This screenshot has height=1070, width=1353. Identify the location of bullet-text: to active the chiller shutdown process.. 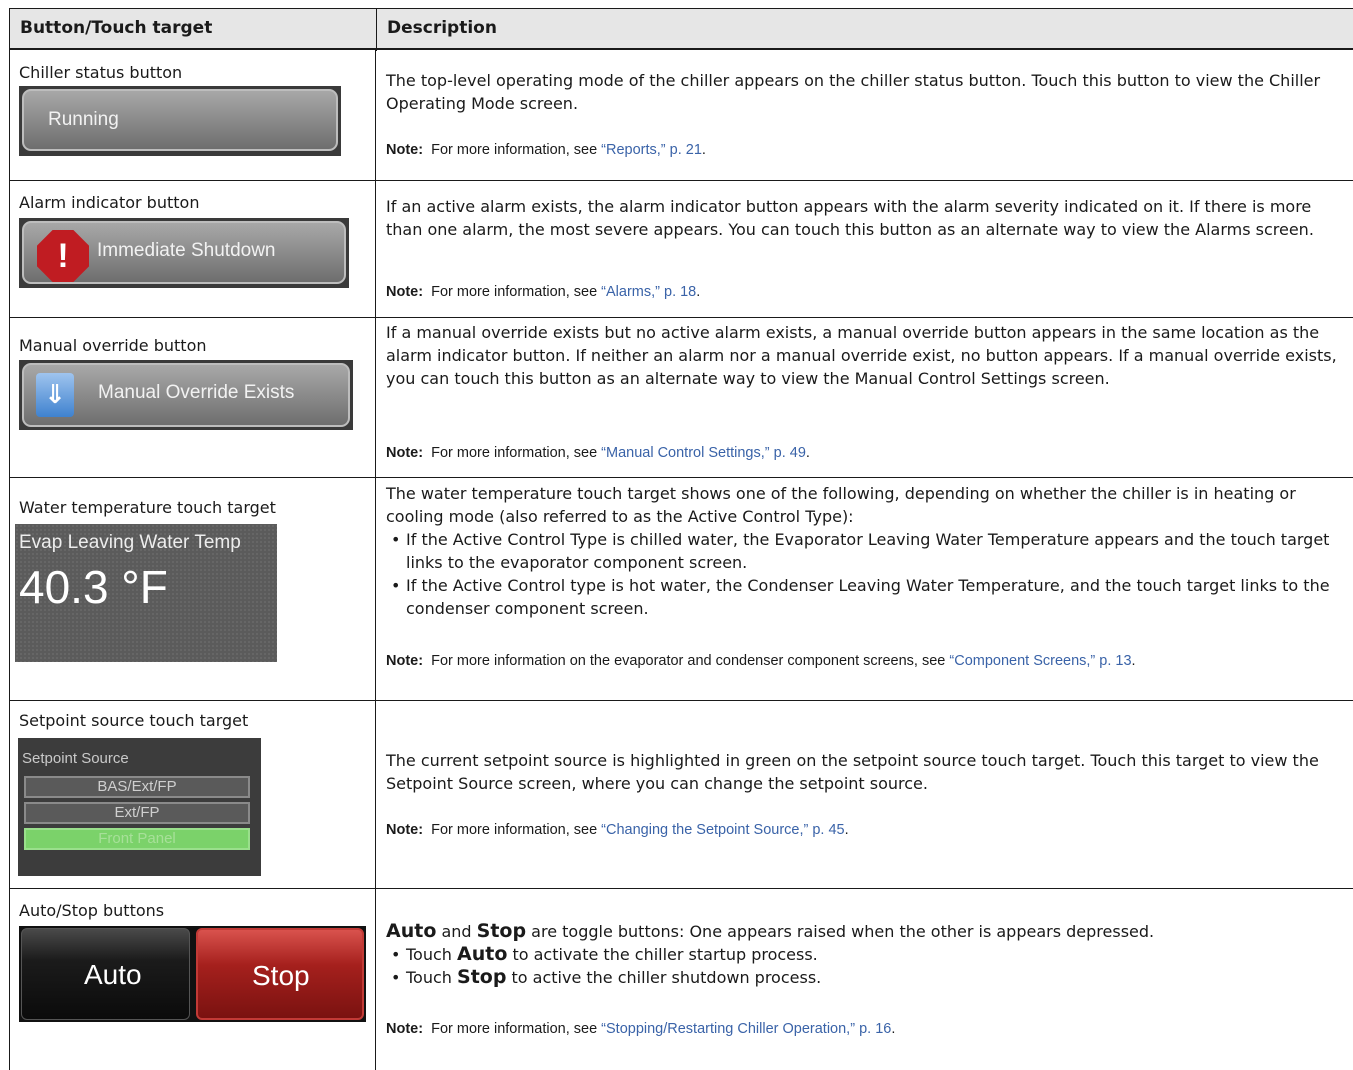
(664, 977).